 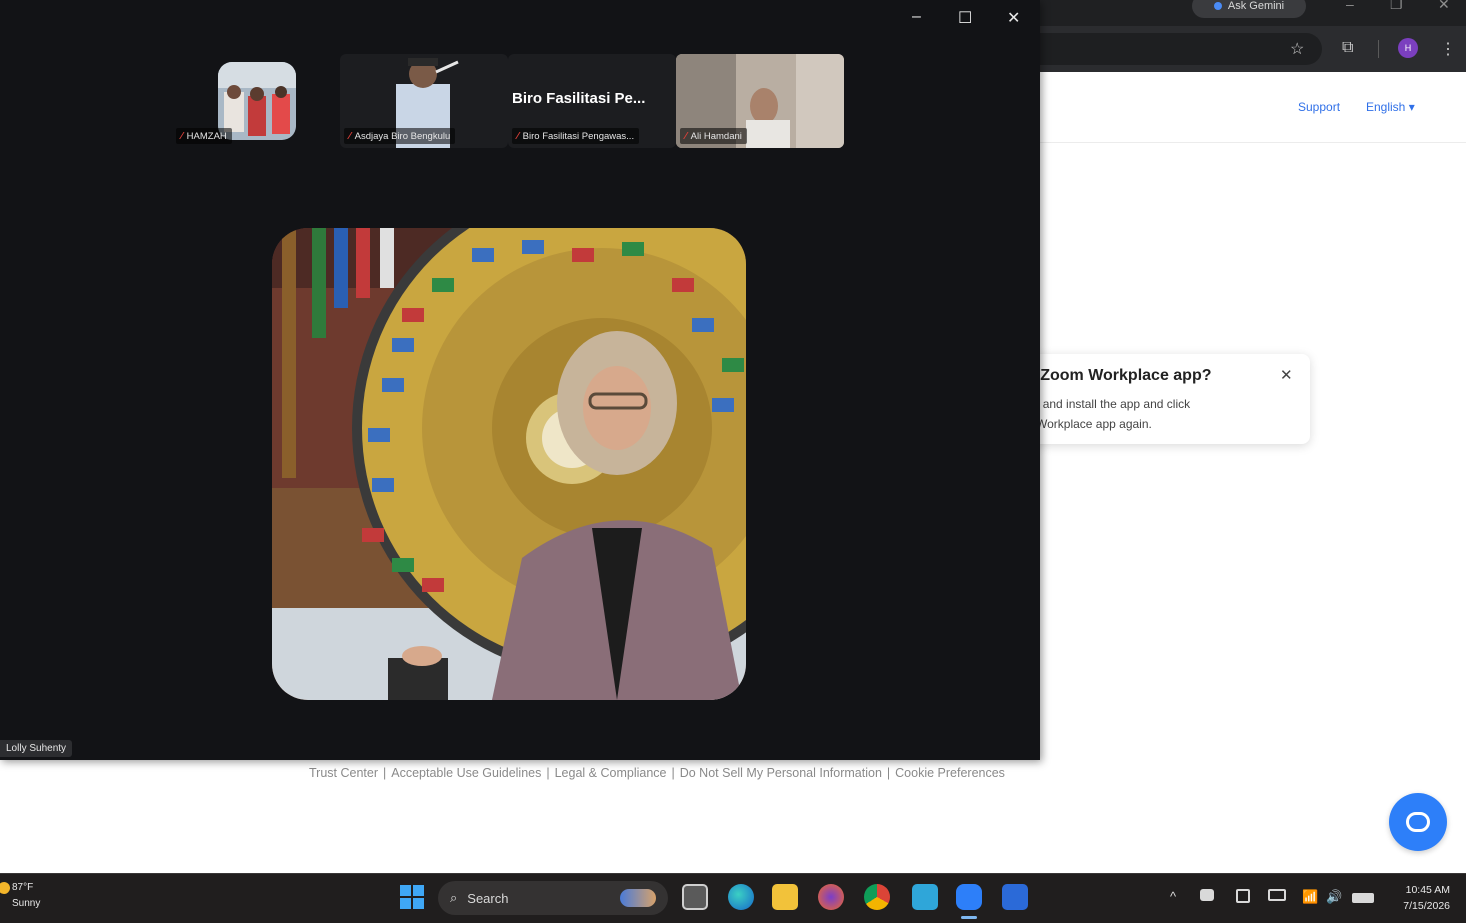 What do you see at coordinates (831, 897) in the screenshot?
I see `firefox-icon` at bounding box center [831, 897].